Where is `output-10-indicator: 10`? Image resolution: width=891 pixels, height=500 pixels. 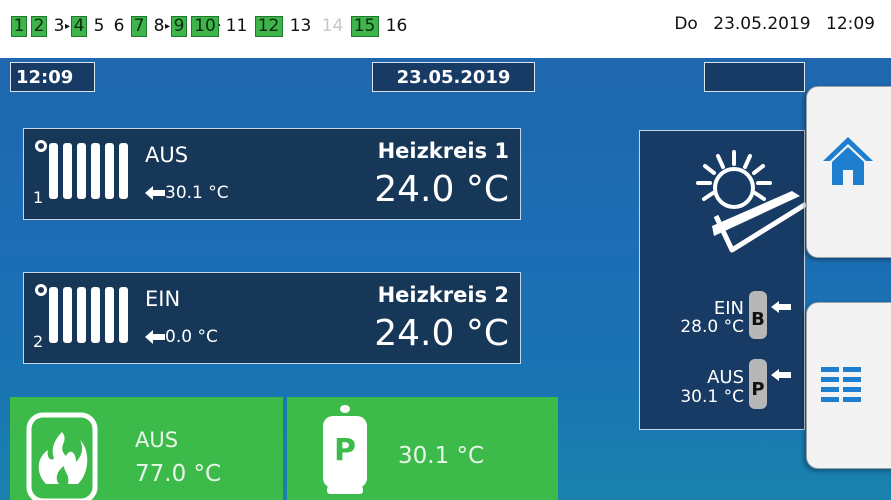 output-10-indicator: 10 is located at coordinates (205, 26).